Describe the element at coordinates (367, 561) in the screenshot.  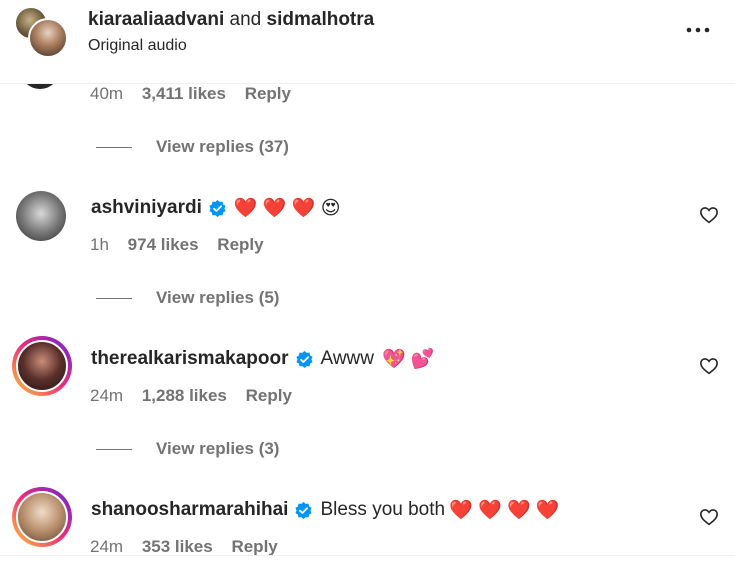
I see `bottom-divider` at that location.